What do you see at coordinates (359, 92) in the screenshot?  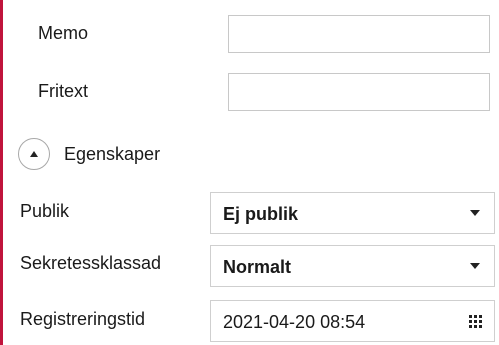 I see `fritext-field` at bounding box center [359, 92].